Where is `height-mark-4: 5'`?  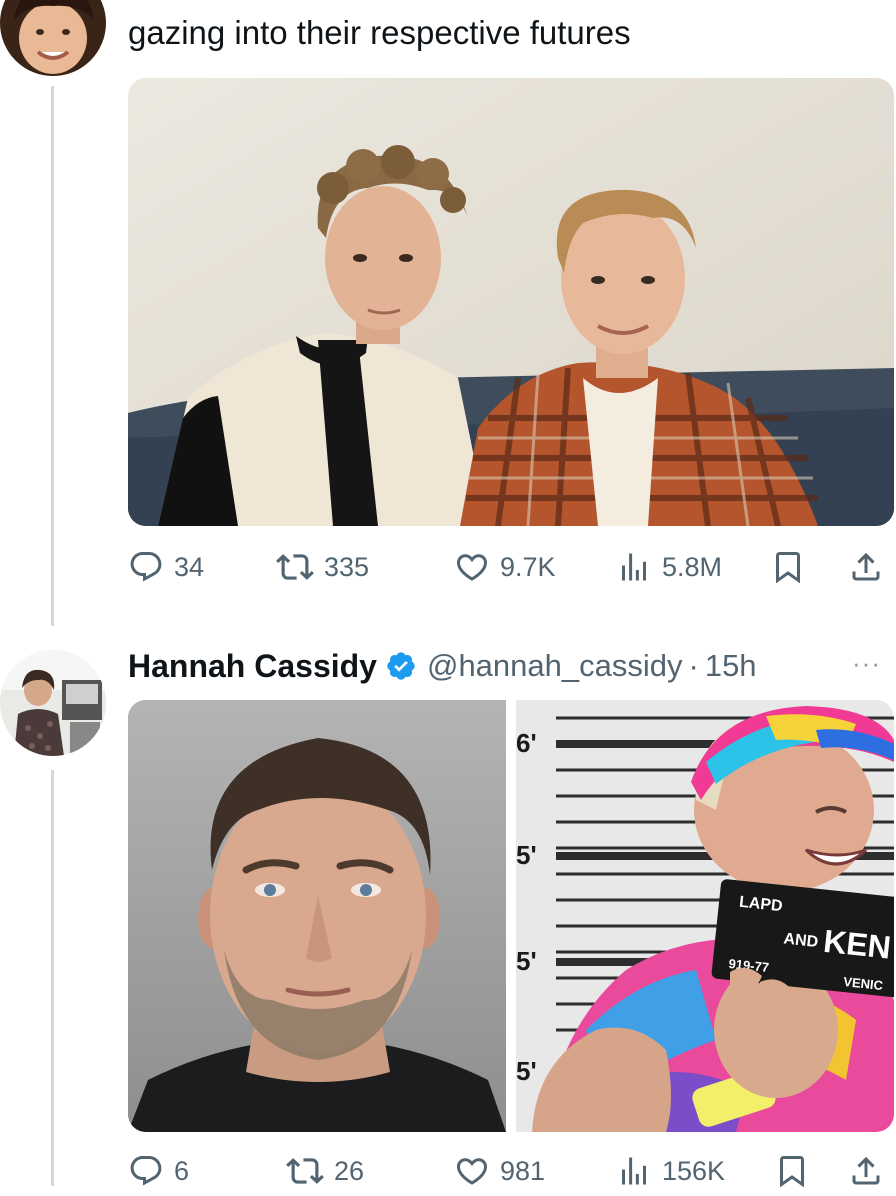
height-mark-4: 5' is located at coordinates (526, 1071).